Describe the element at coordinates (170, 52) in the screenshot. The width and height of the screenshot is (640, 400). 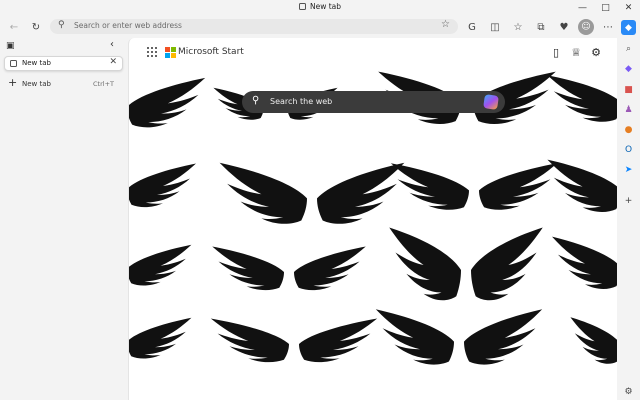
I see `microsoft-logo-icon` at that location.